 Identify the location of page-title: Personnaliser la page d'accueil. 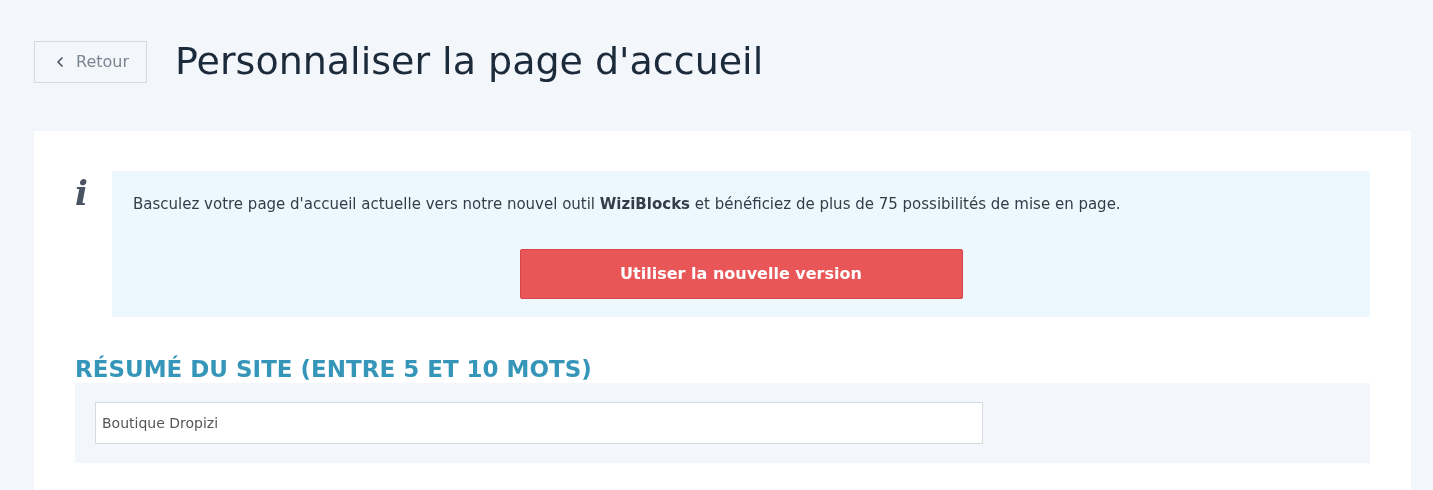
(469, 61).